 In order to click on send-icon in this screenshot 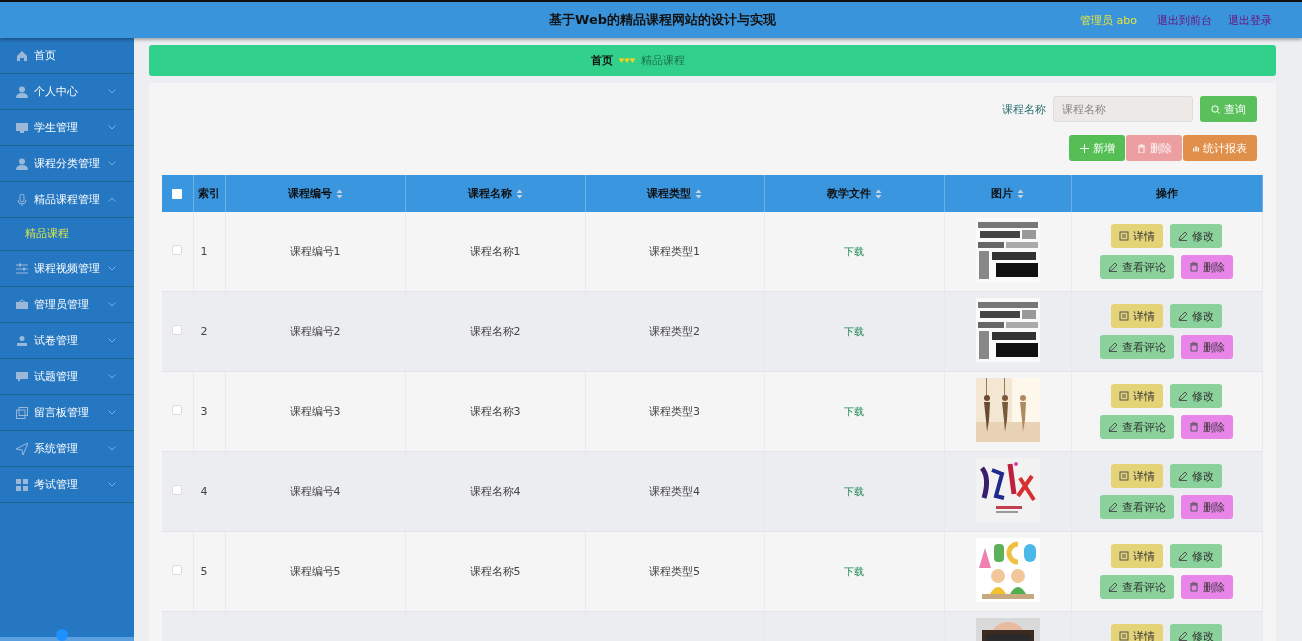, I will do `click(22, 448)`.